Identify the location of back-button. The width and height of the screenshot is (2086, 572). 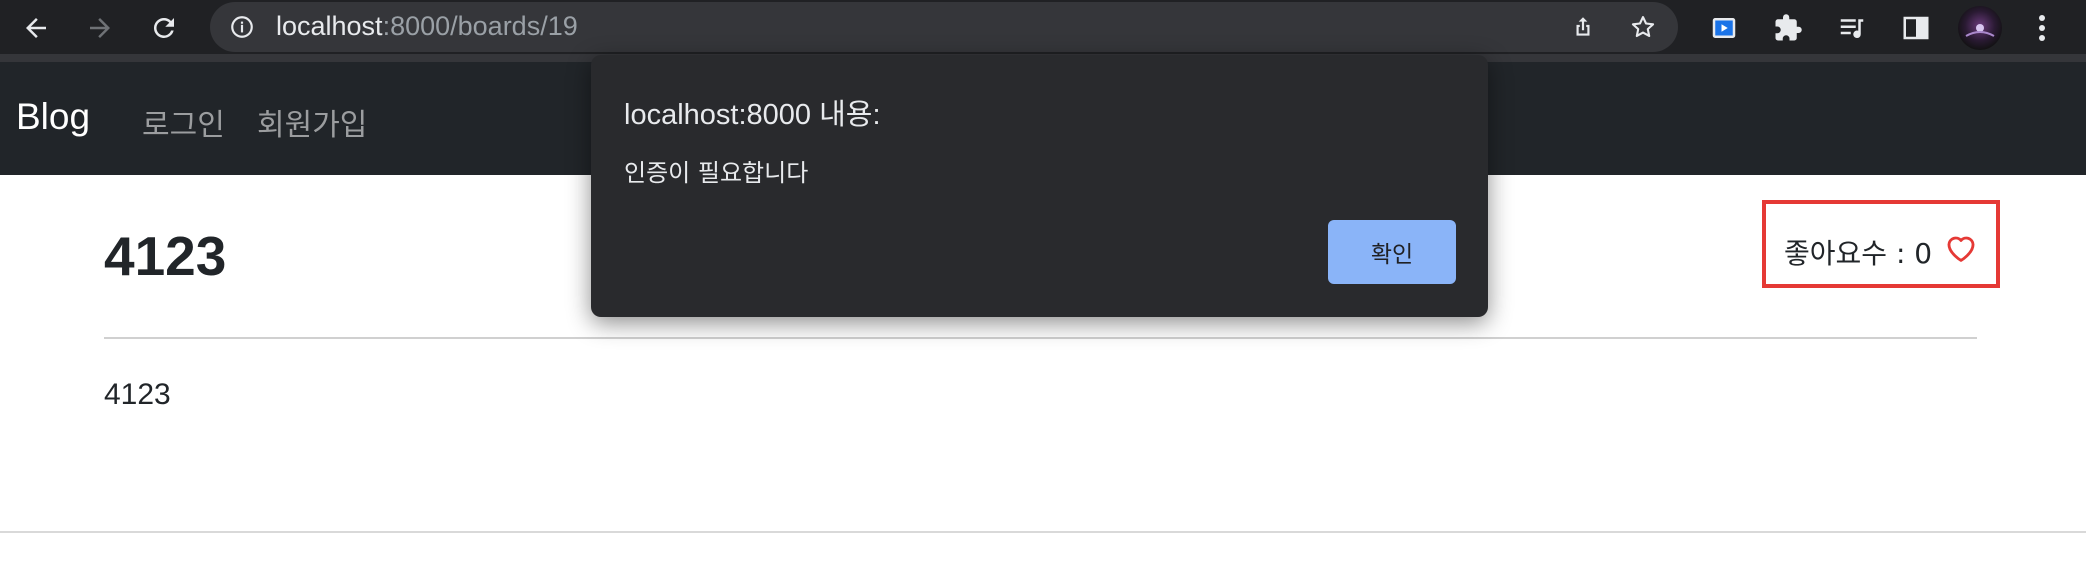
(36, 28).